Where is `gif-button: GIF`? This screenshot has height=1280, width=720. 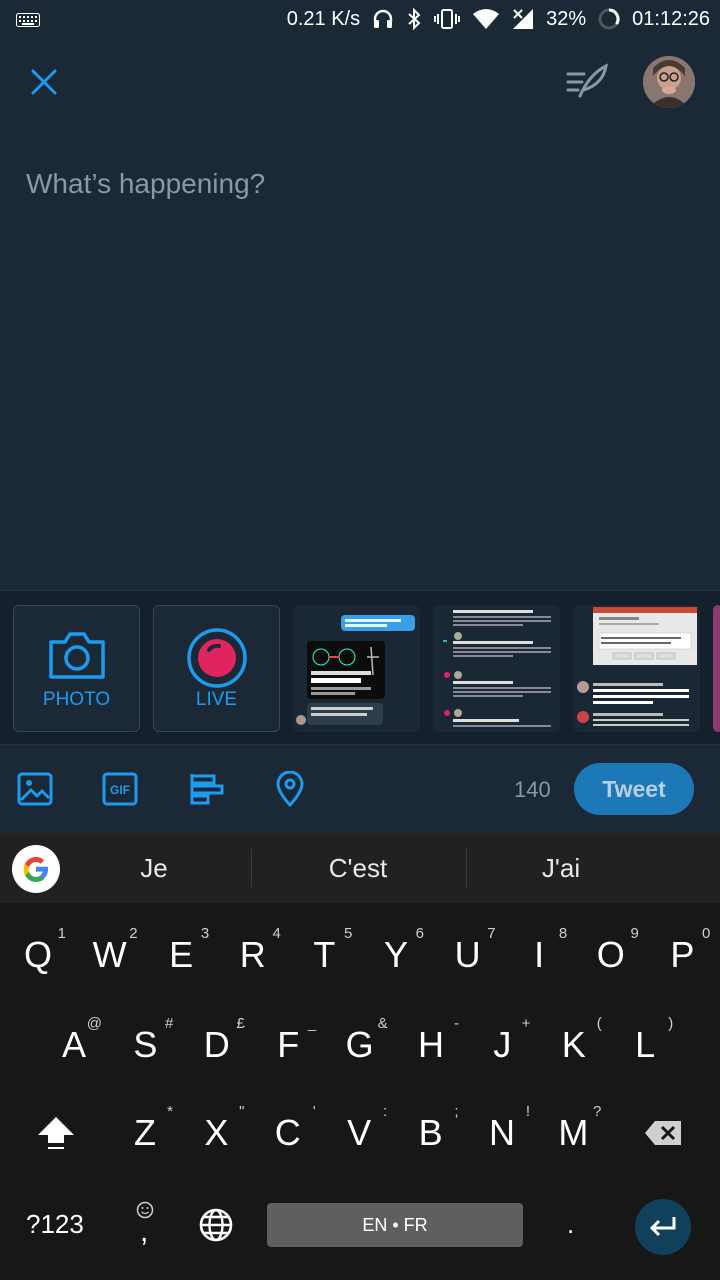 gif-button: GIF is located at coordinates (120, 789).